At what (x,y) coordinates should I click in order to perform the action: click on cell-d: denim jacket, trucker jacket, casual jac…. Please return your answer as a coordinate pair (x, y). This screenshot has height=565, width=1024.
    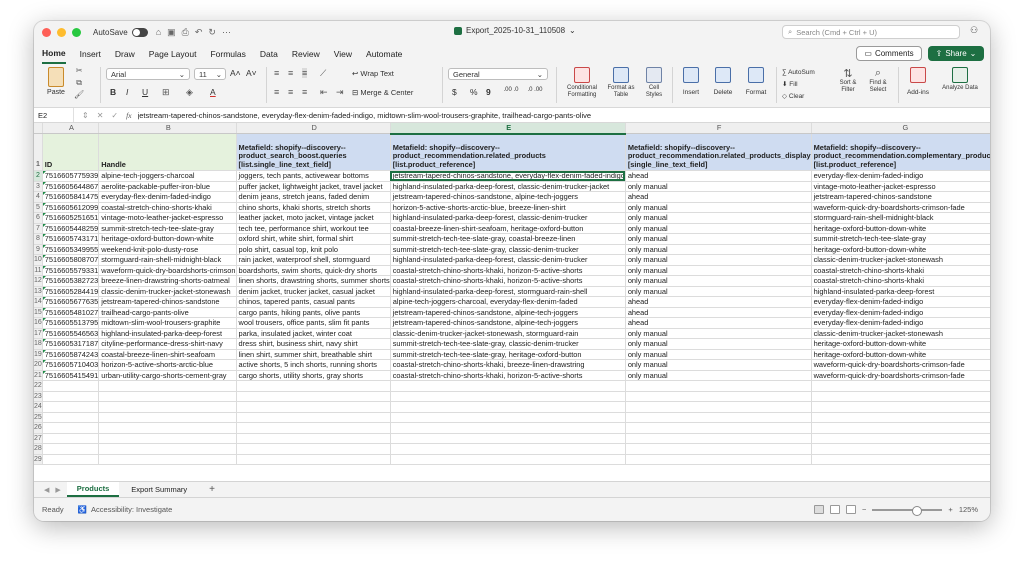
    Looking at the image, I should click on (313, 291).